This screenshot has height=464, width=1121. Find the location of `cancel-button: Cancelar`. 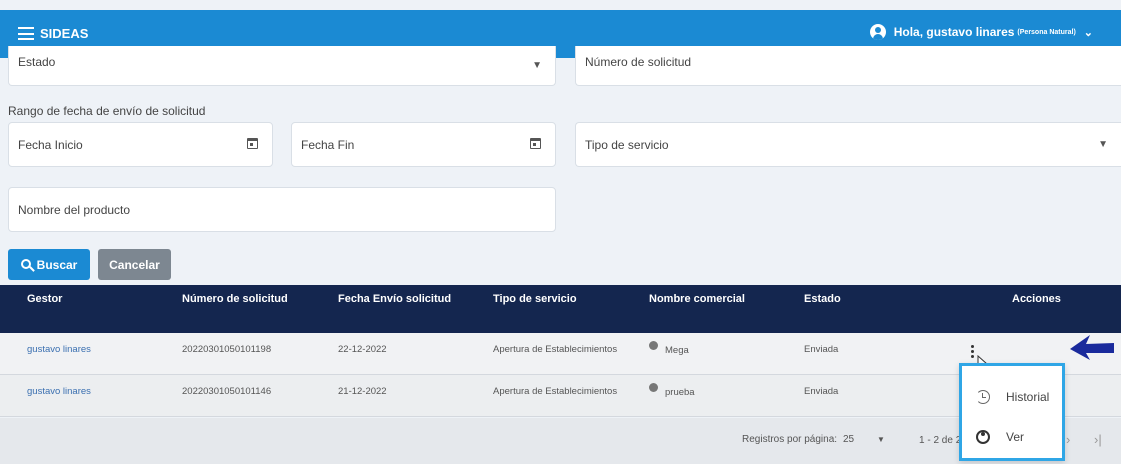

cancel-button: Cancelar is located at coordinates (134, 264).